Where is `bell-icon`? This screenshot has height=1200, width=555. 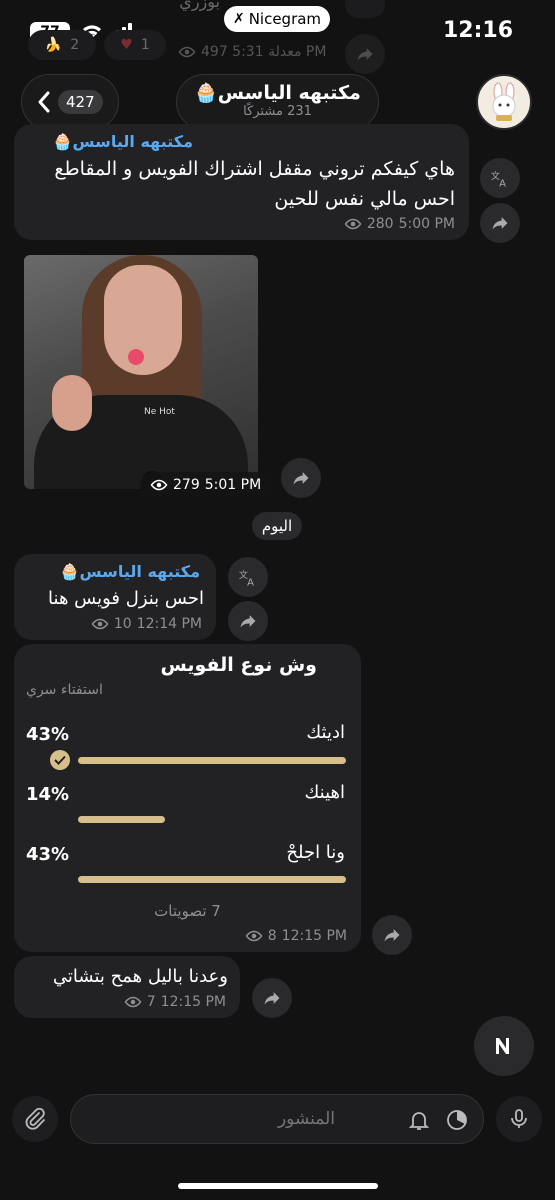
bell-icon is located at coordinates (419, 1120).